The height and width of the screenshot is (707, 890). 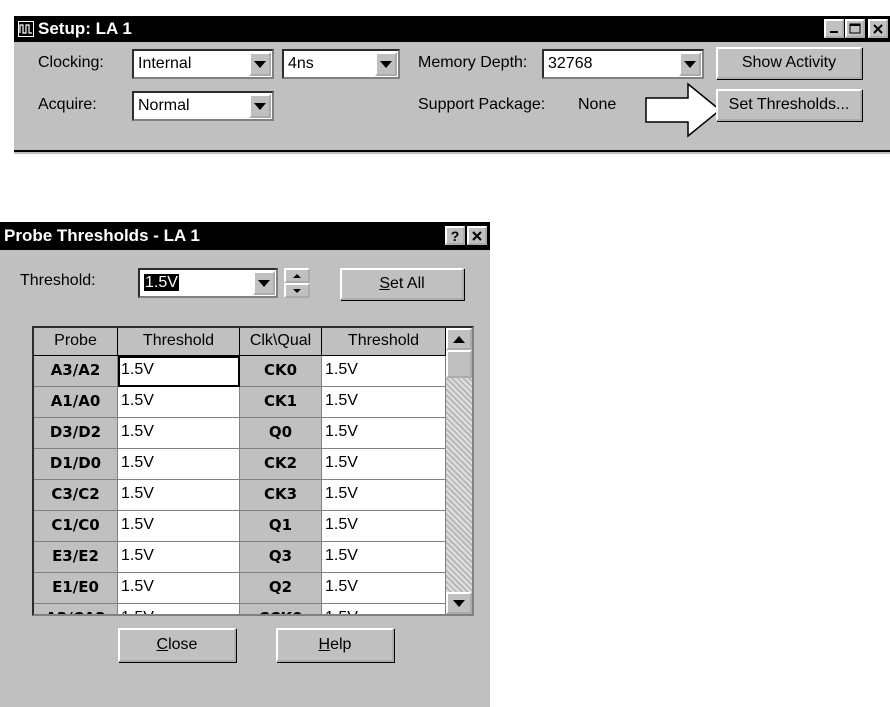 What do you see at coordinates (789, 63) in the screenshot?
I see `show-activity-button: Show Activity` at bounding box center [789, 63].